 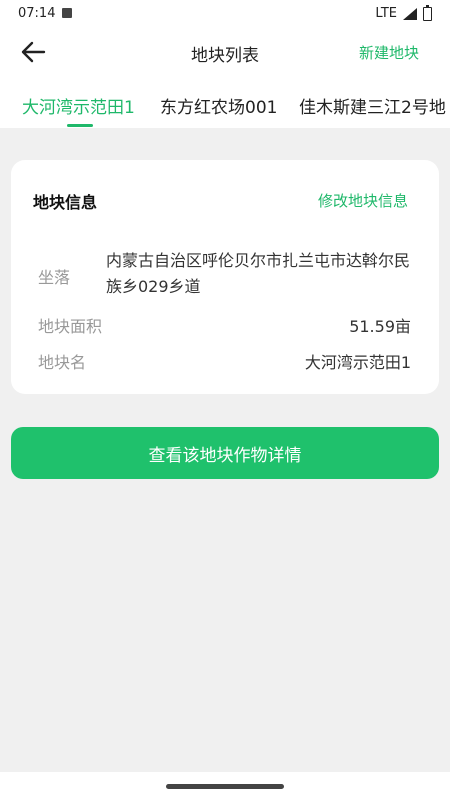 I want to click on header: 地块列表 新建地块, so click(x=225, y=52).